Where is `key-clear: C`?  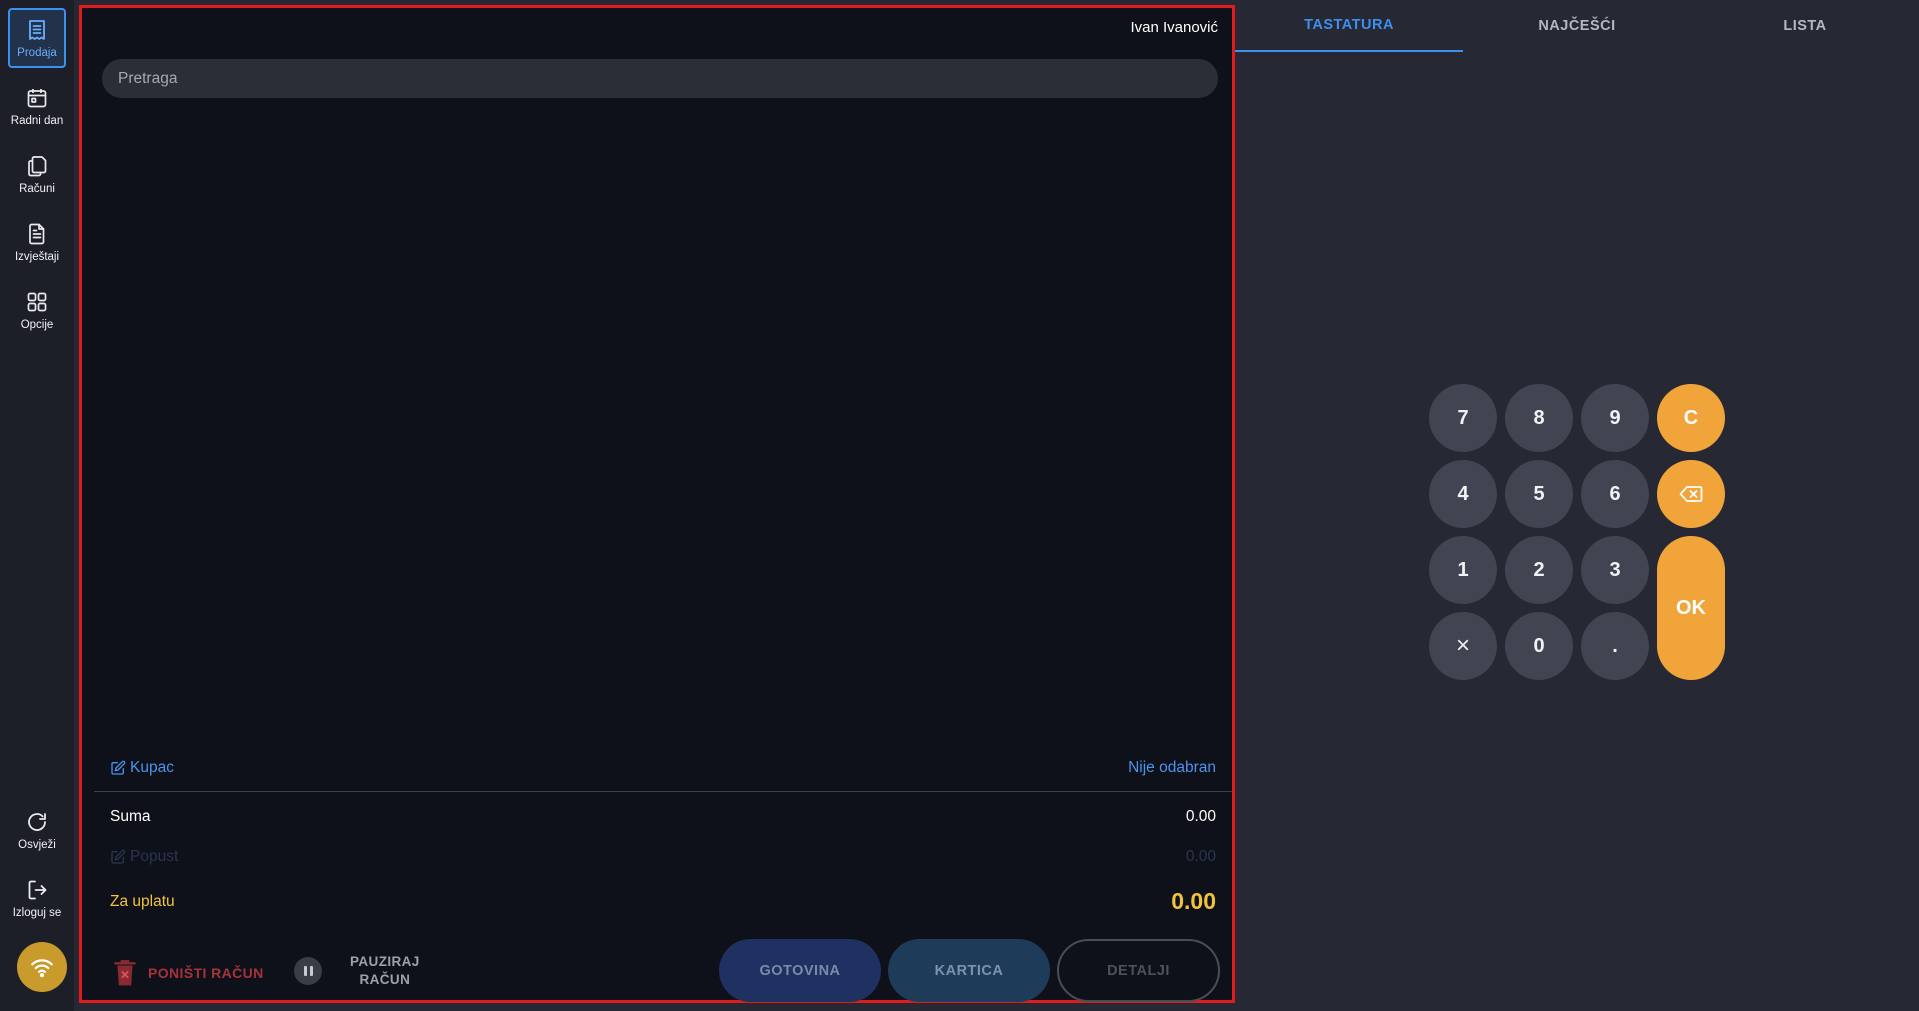 key-clear: C is located at coordinates (1691, 418).